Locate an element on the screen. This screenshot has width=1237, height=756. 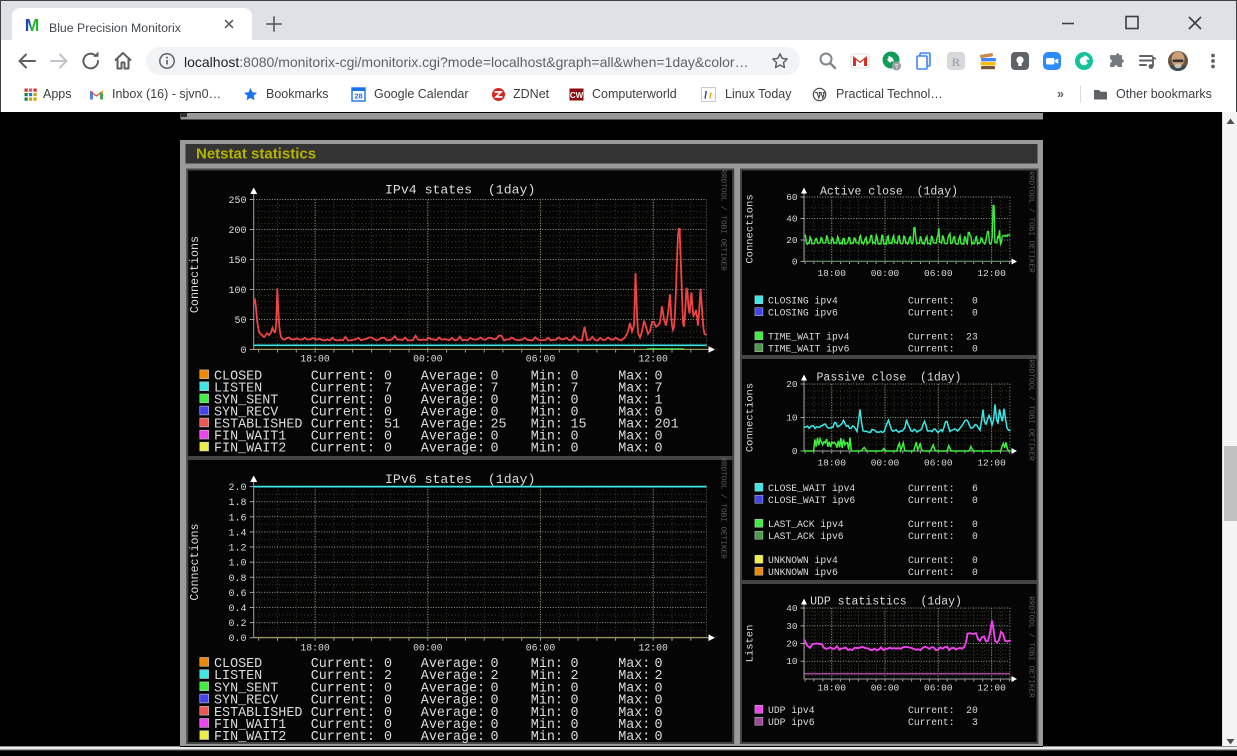
svg-text: 250 is located at coordinates (237, 201).